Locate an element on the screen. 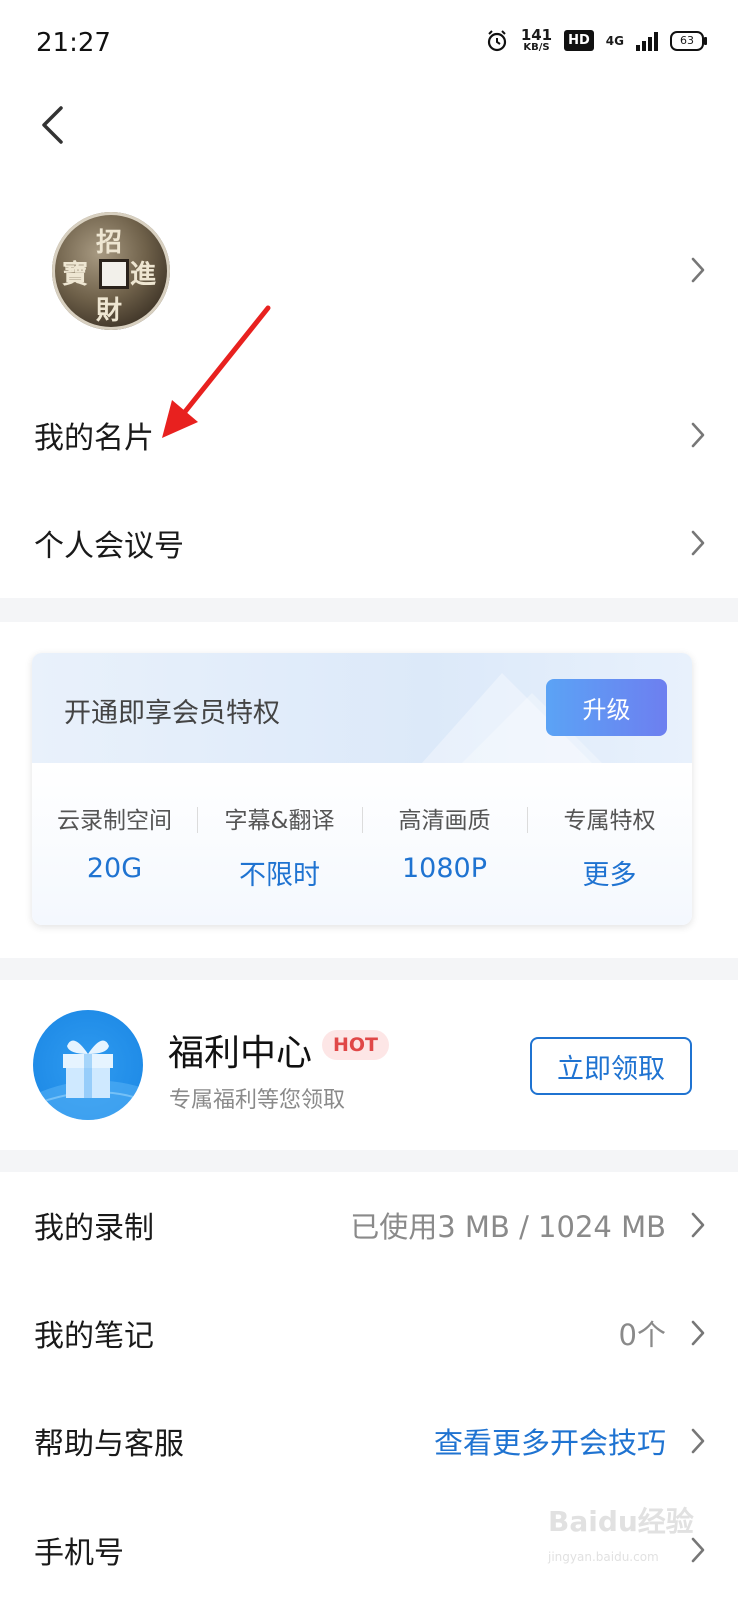 This screenshot has width=738, height=1600. benefit-value: 20G is located at coordinates (114, 868).